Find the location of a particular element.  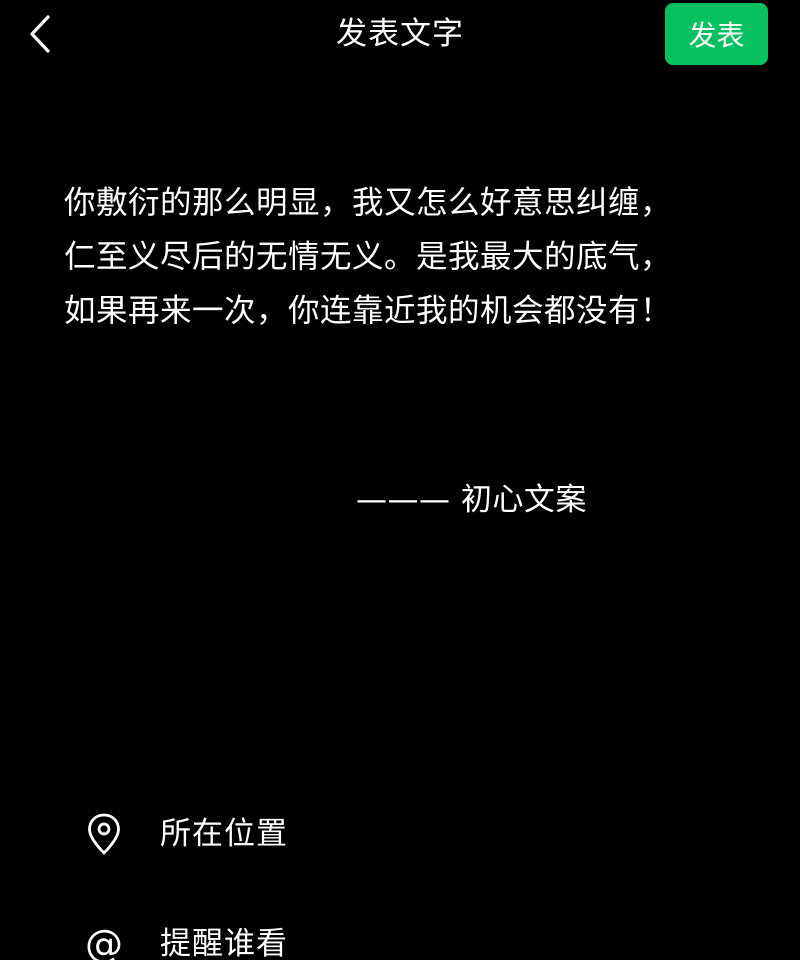

post-text-line: 你敷衍的那么明显，我又怎么好意思纠缠， is located at coordinates (368, 203).